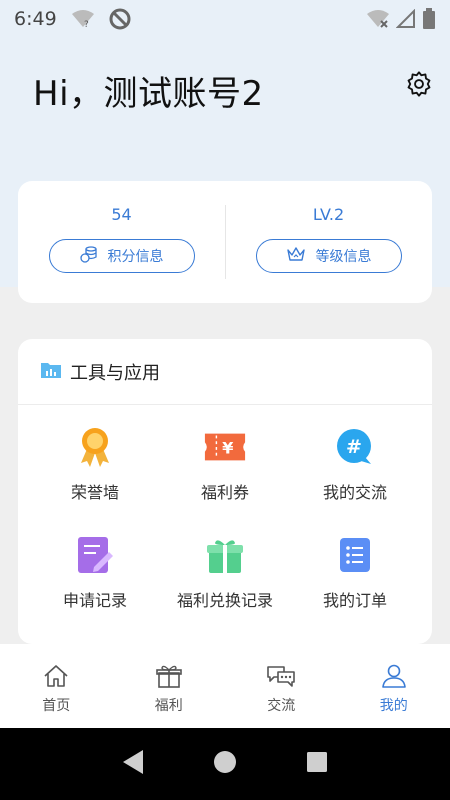 Image resolution: width=450 pixels, height=800 pixels. I want to click on tool-welfare-exchange-records: 福利兑换记录, so click(225, 587).